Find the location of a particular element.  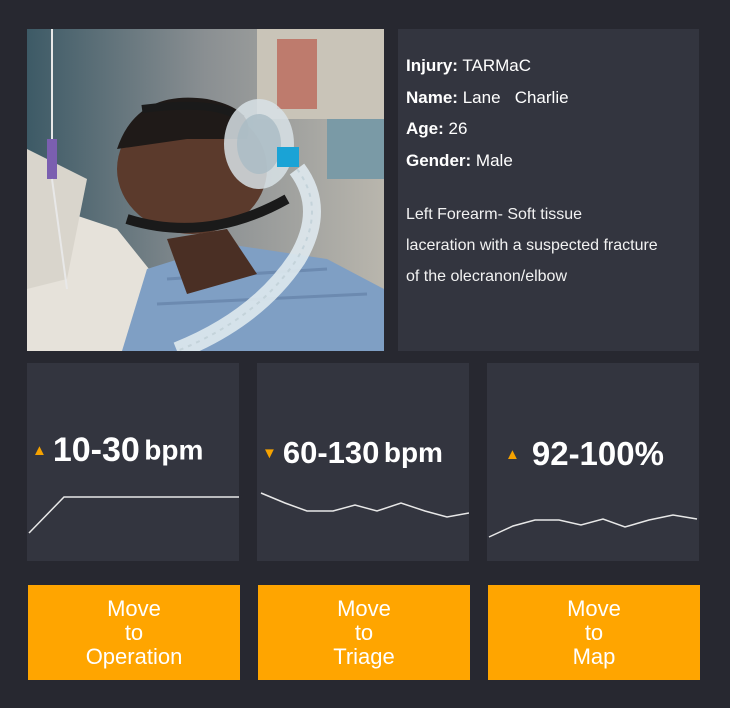

name-value: Lane Charlie is located at coordinates (515, 97).